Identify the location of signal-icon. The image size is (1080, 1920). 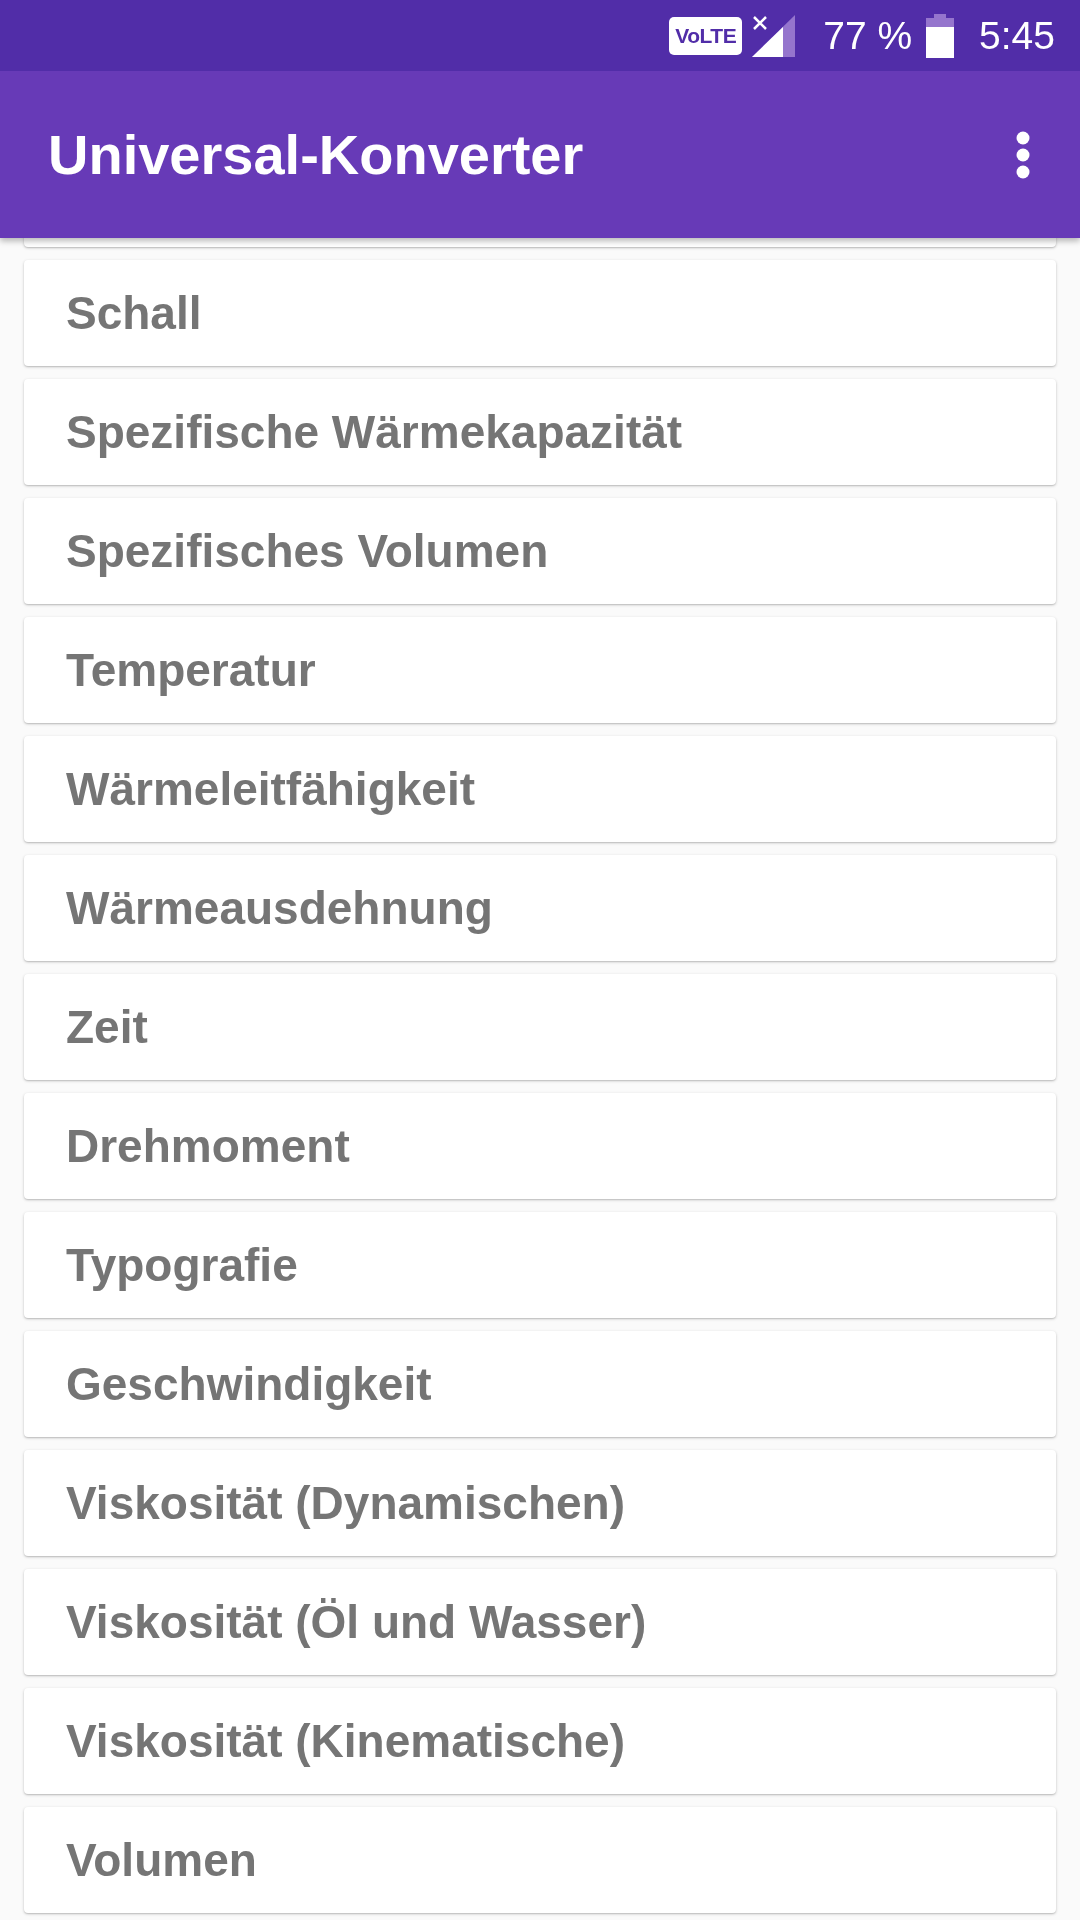
(774, 35).